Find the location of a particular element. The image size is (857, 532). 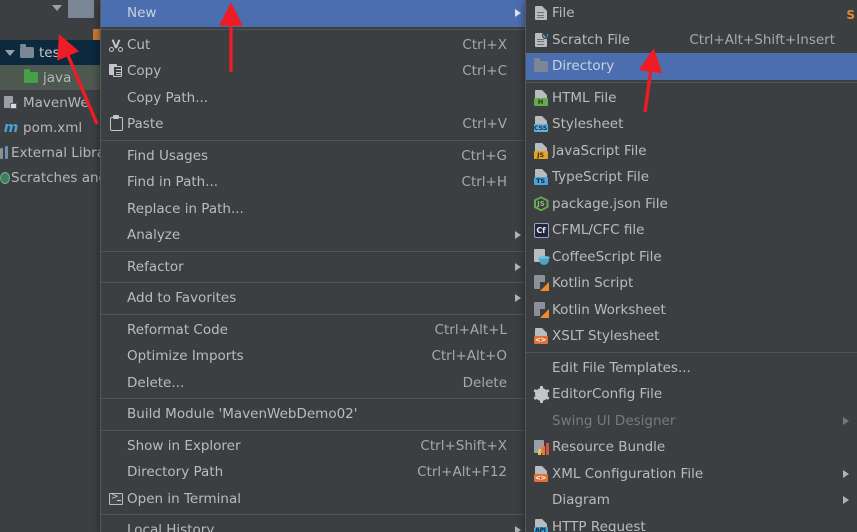

tree-item-mavenweb: MavenWe is located at coordinates (54, 102).